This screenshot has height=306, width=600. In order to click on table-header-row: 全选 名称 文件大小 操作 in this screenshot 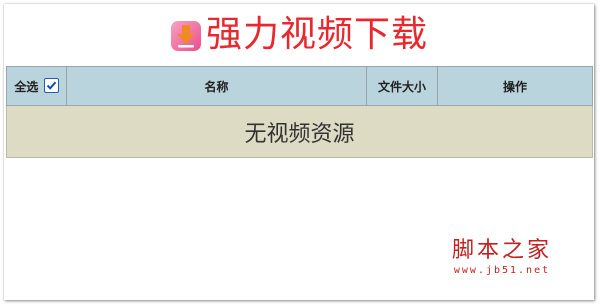, I will do `click(299, 86)`.